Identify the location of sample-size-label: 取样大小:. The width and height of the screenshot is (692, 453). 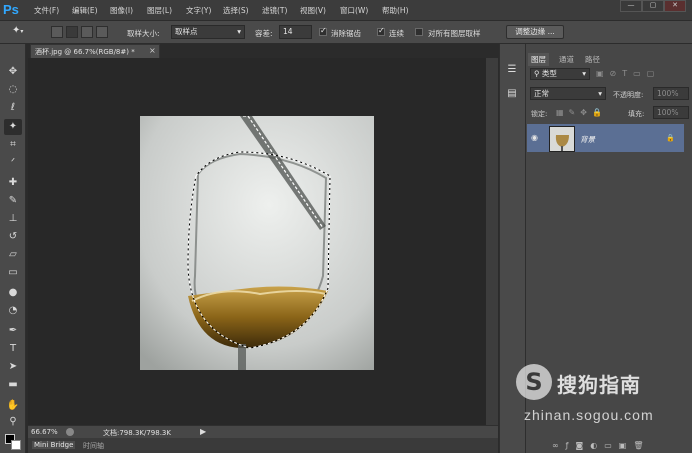
(143, 33).